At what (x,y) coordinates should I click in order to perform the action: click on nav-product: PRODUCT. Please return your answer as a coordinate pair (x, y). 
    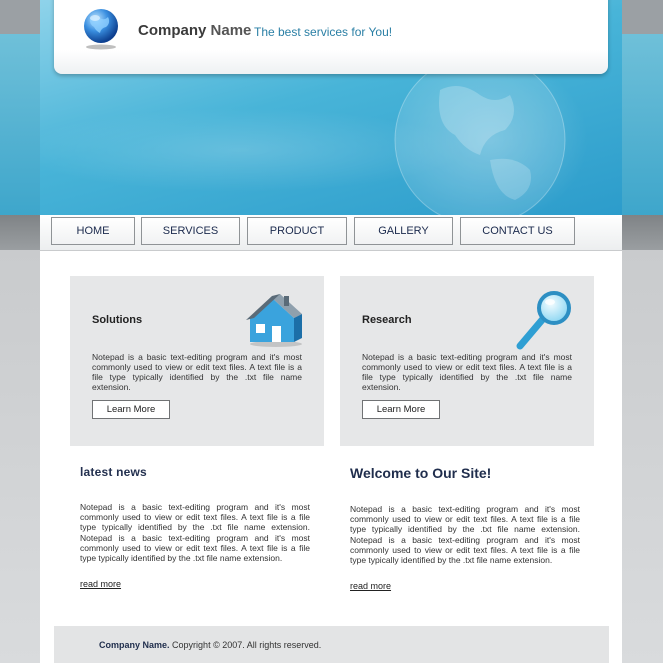
    Looking at the image, I should click on (297, 231).